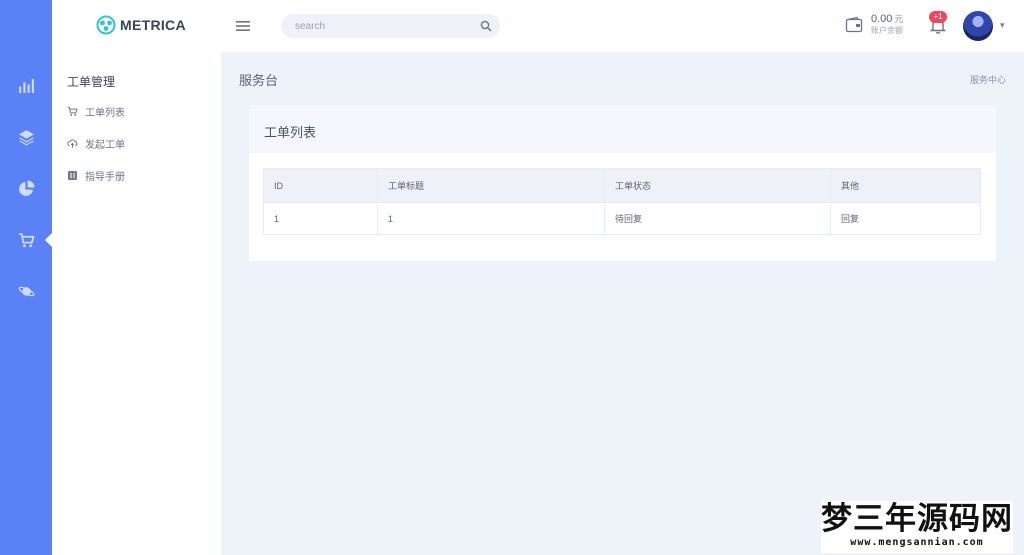 This screenshot has height=555, width=1024. I want to click on chart-icon, so click(26, 85).